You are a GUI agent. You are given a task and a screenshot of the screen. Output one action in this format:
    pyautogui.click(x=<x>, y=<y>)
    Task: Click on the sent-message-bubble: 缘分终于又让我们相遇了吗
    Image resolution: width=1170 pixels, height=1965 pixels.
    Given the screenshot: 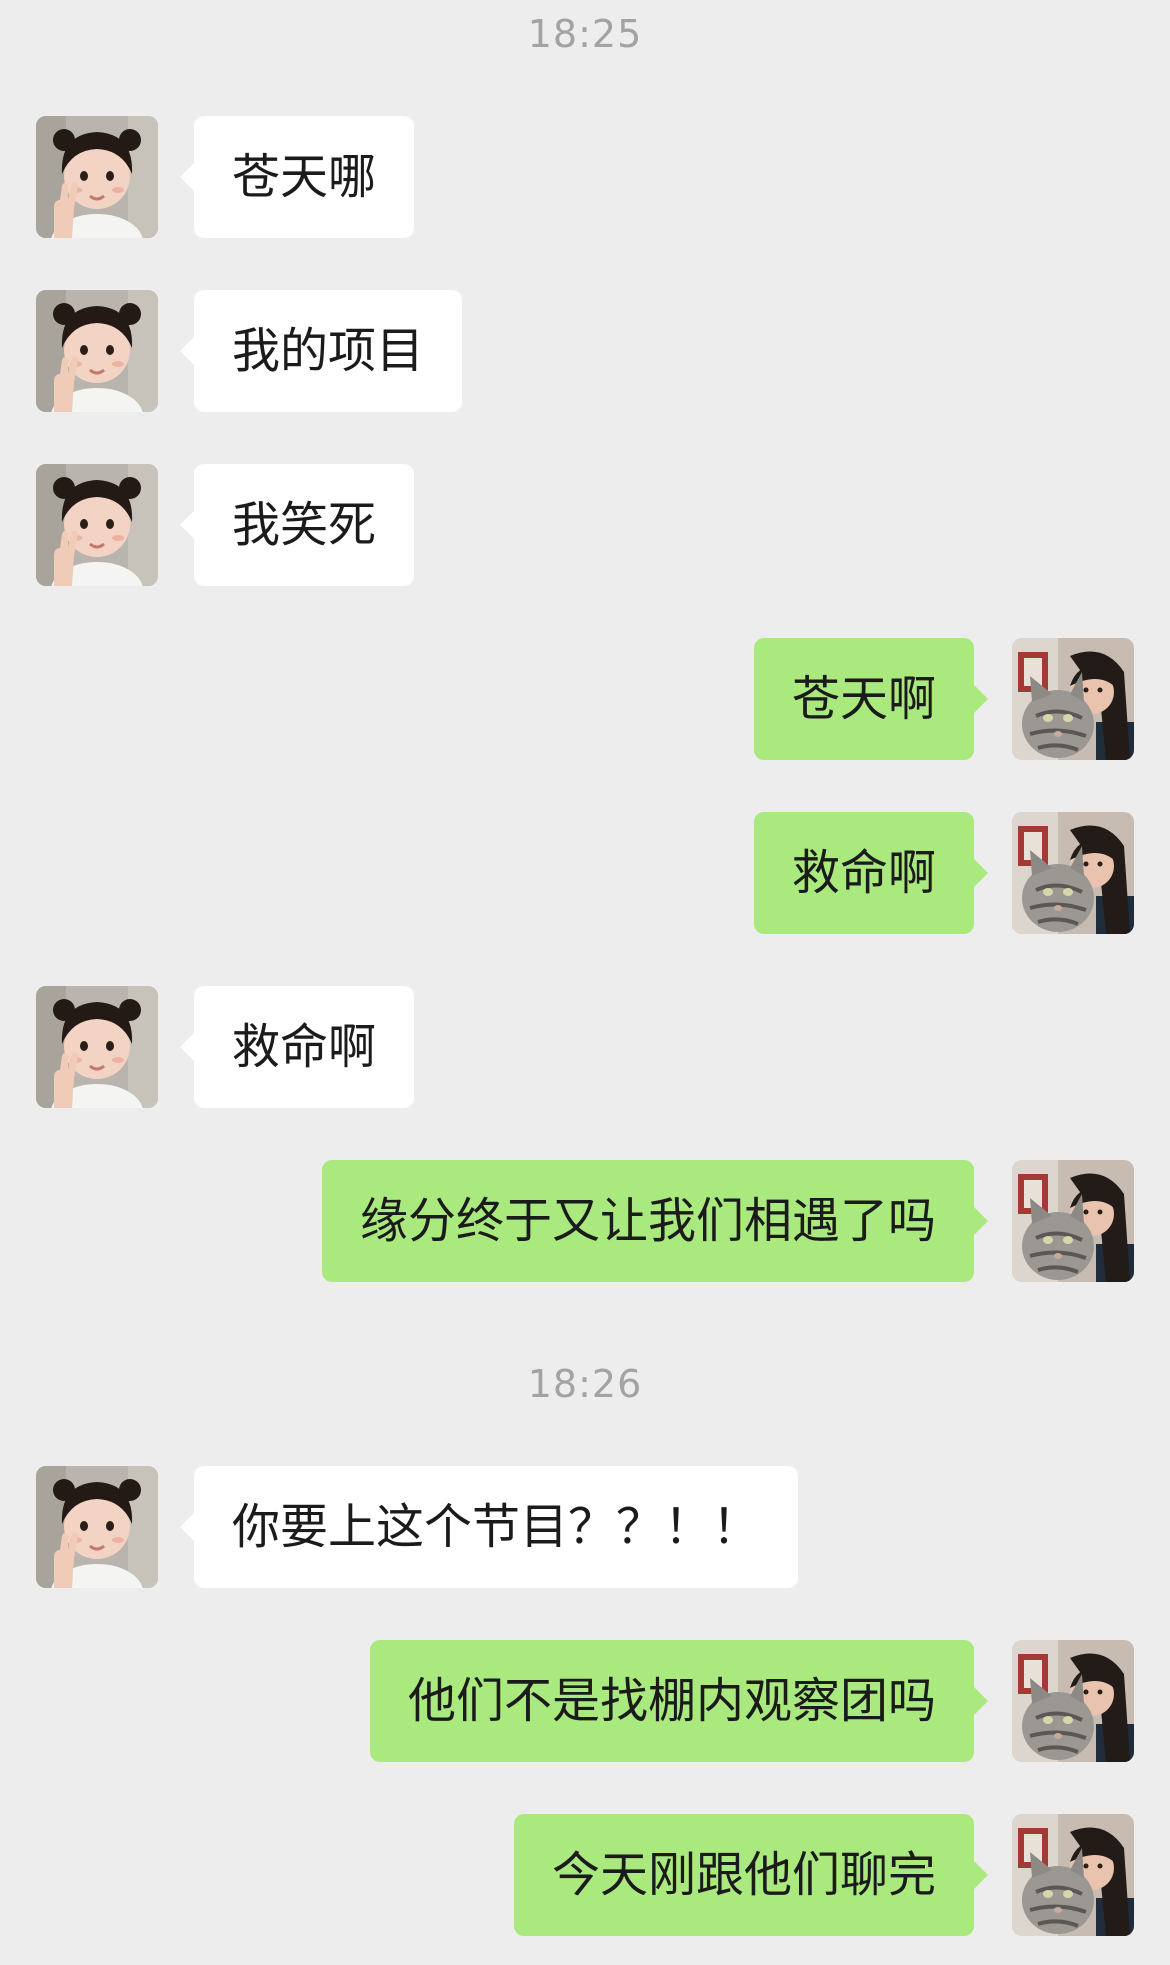 What is the action you would take?
    pyautogui.click(x=655, y=1221)
    